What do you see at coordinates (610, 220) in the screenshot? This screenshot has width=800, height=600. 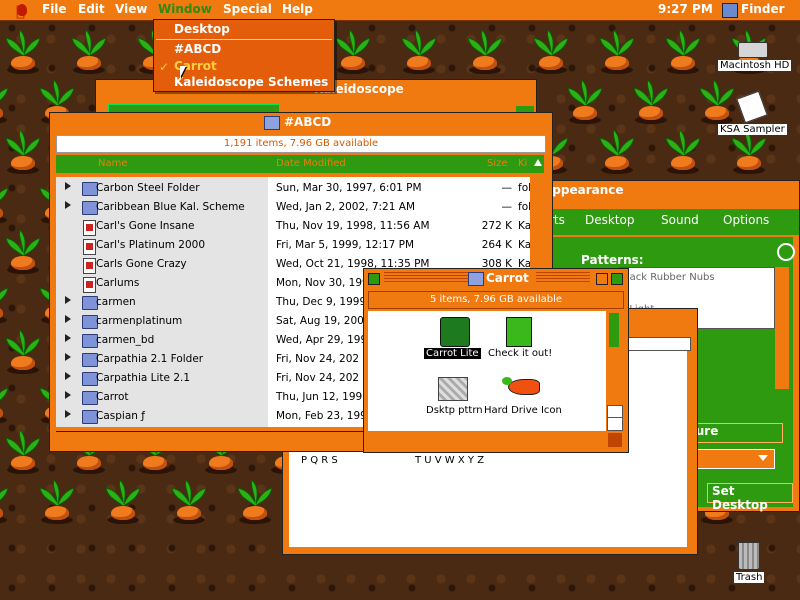 I see `tab-desktop: Desktop` at bounding box center [610, 220].